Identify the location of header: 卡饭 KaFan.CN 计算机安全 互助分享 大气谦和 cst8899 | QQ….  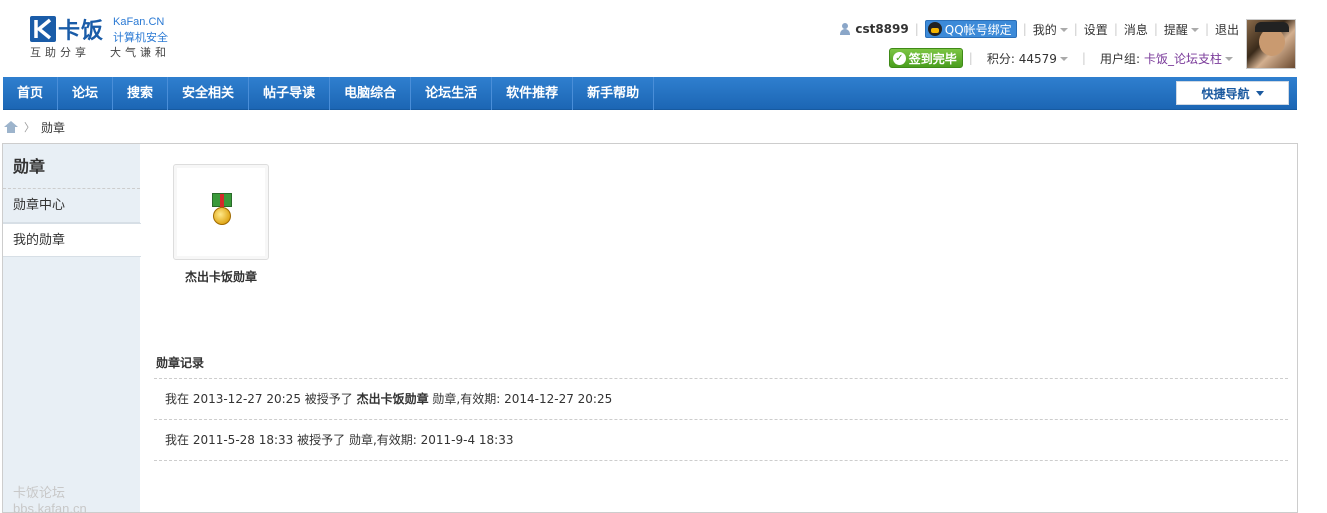
(663, 38).